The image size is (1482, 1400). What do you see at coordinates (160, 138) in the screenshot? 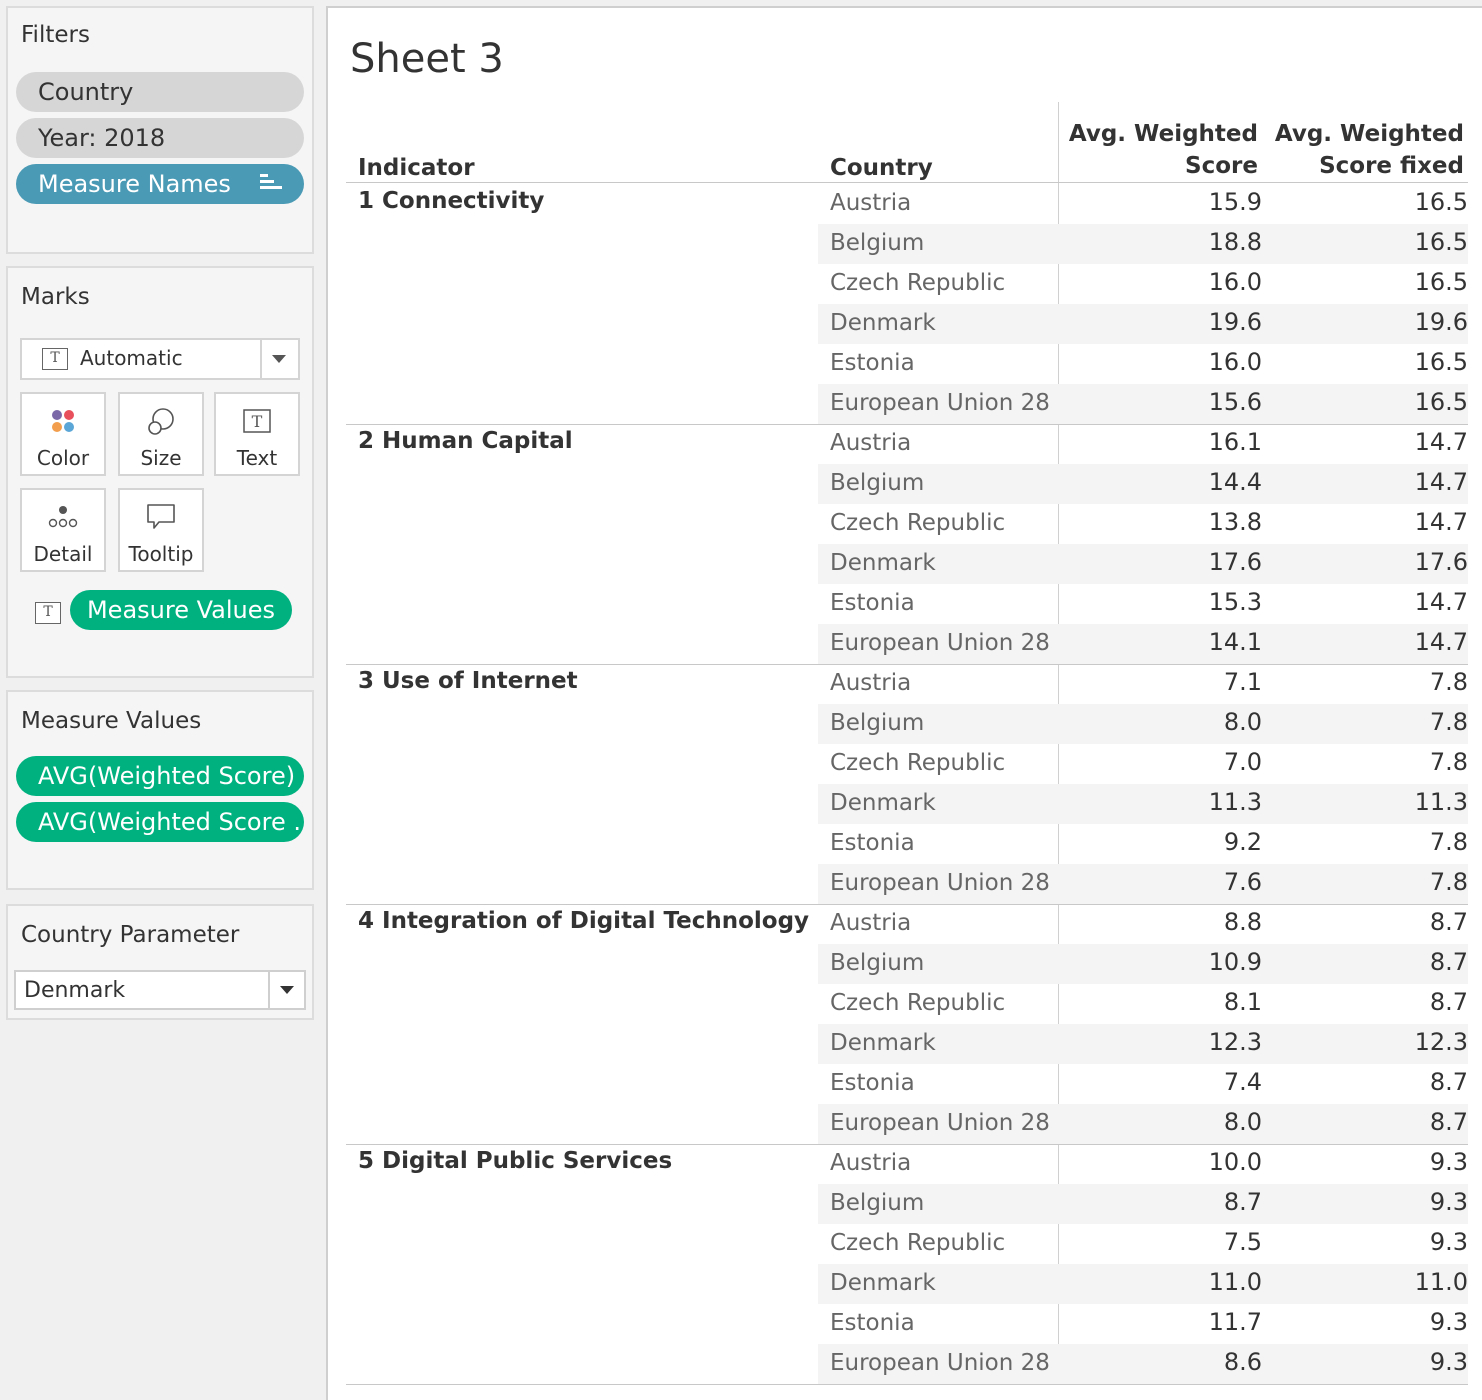
I see `filter-pill-year: Year: 2018` at bounding box center [160, 138].